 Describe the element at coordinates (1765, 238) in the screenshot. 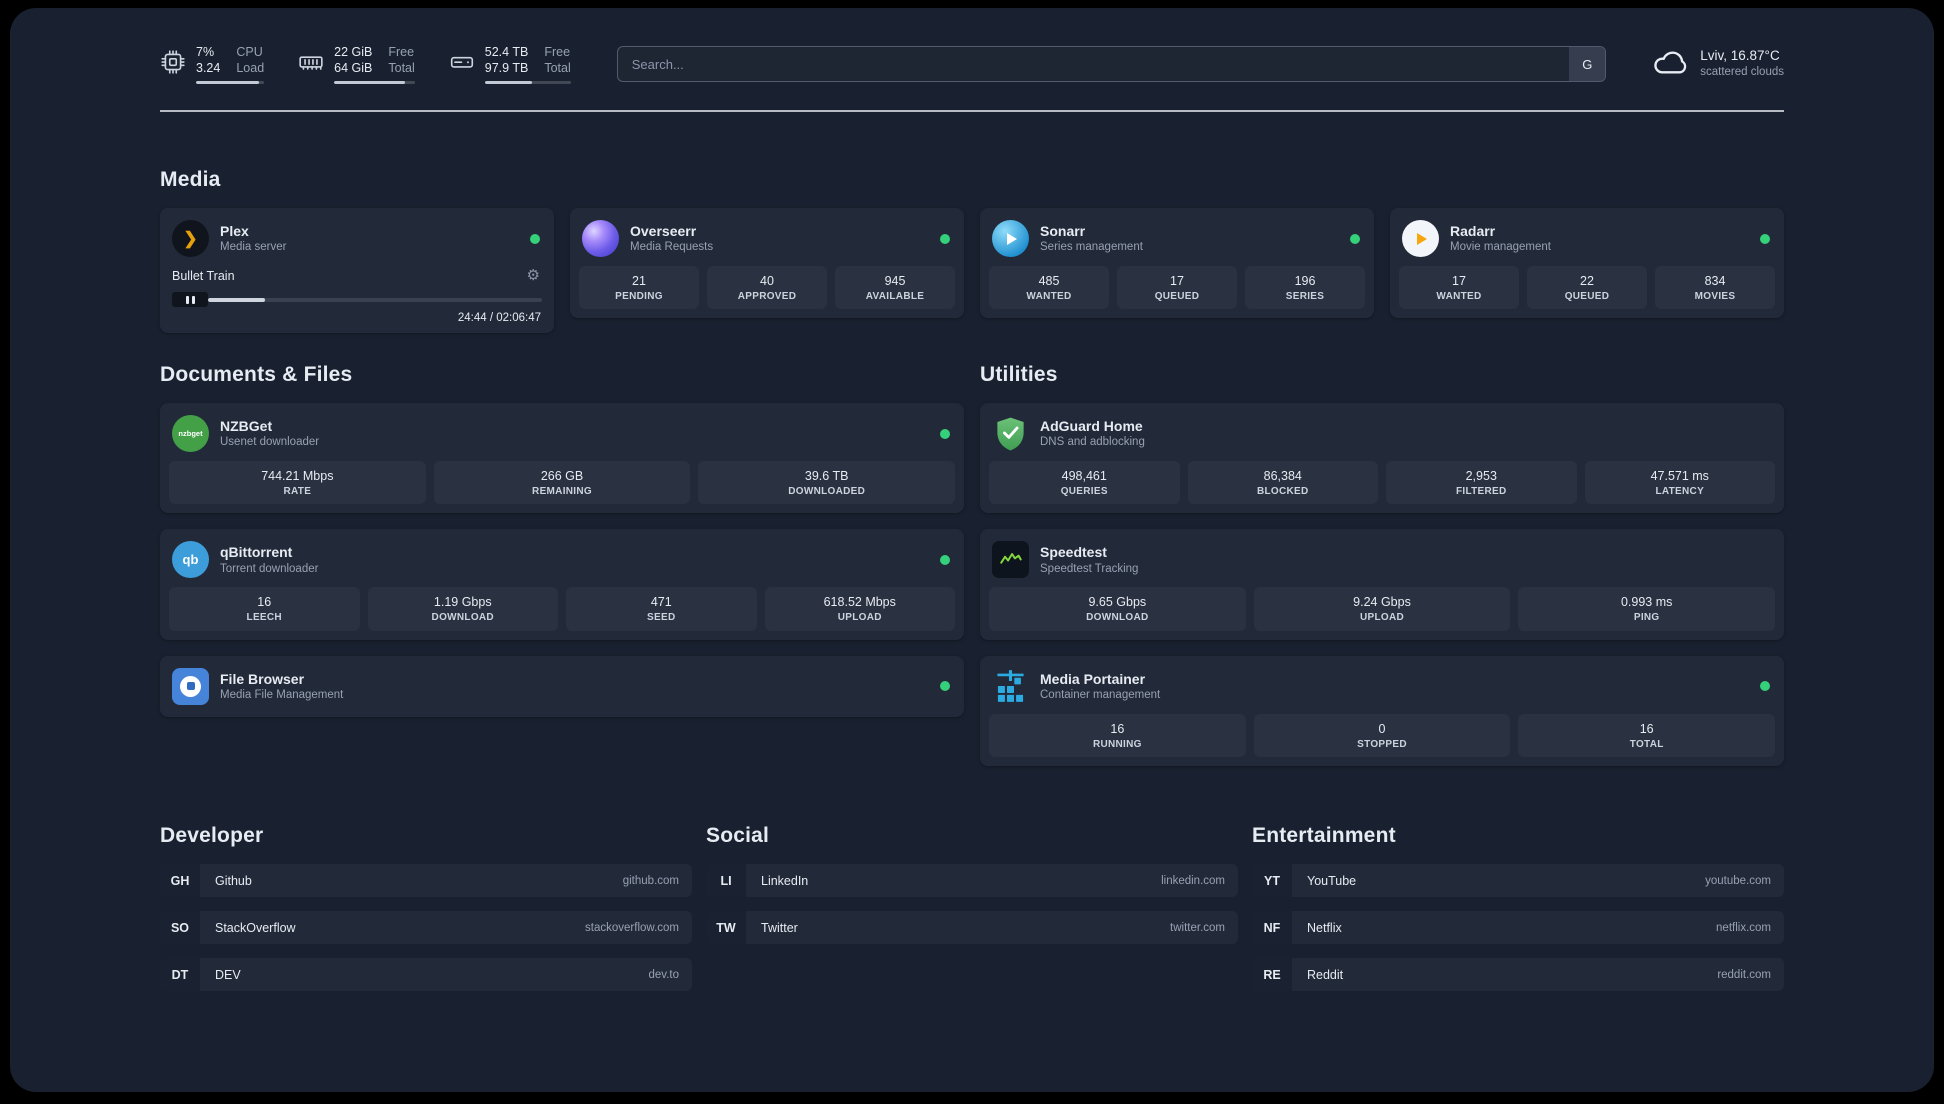

I see `status-dot-radarr` at that location.